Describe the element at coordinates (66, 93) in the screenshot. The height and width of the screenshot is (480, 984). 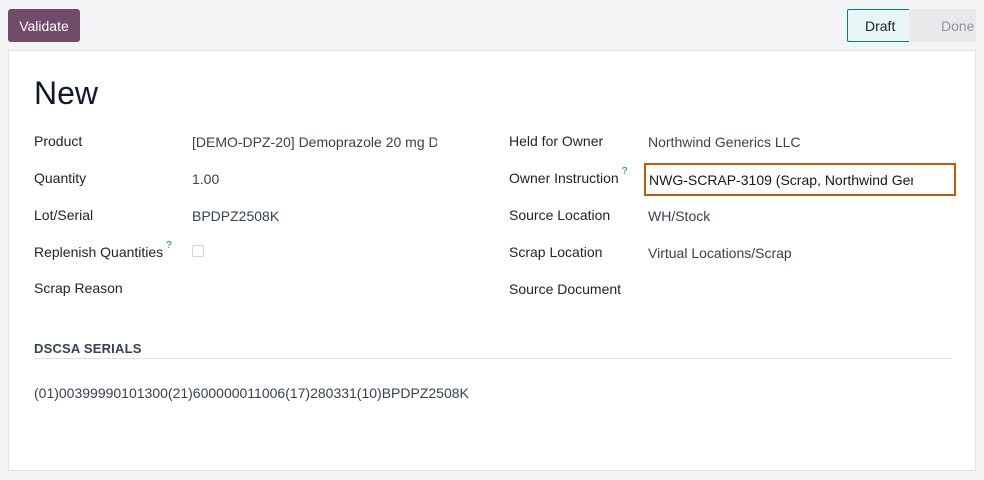
I see `record-title: New` at that location.